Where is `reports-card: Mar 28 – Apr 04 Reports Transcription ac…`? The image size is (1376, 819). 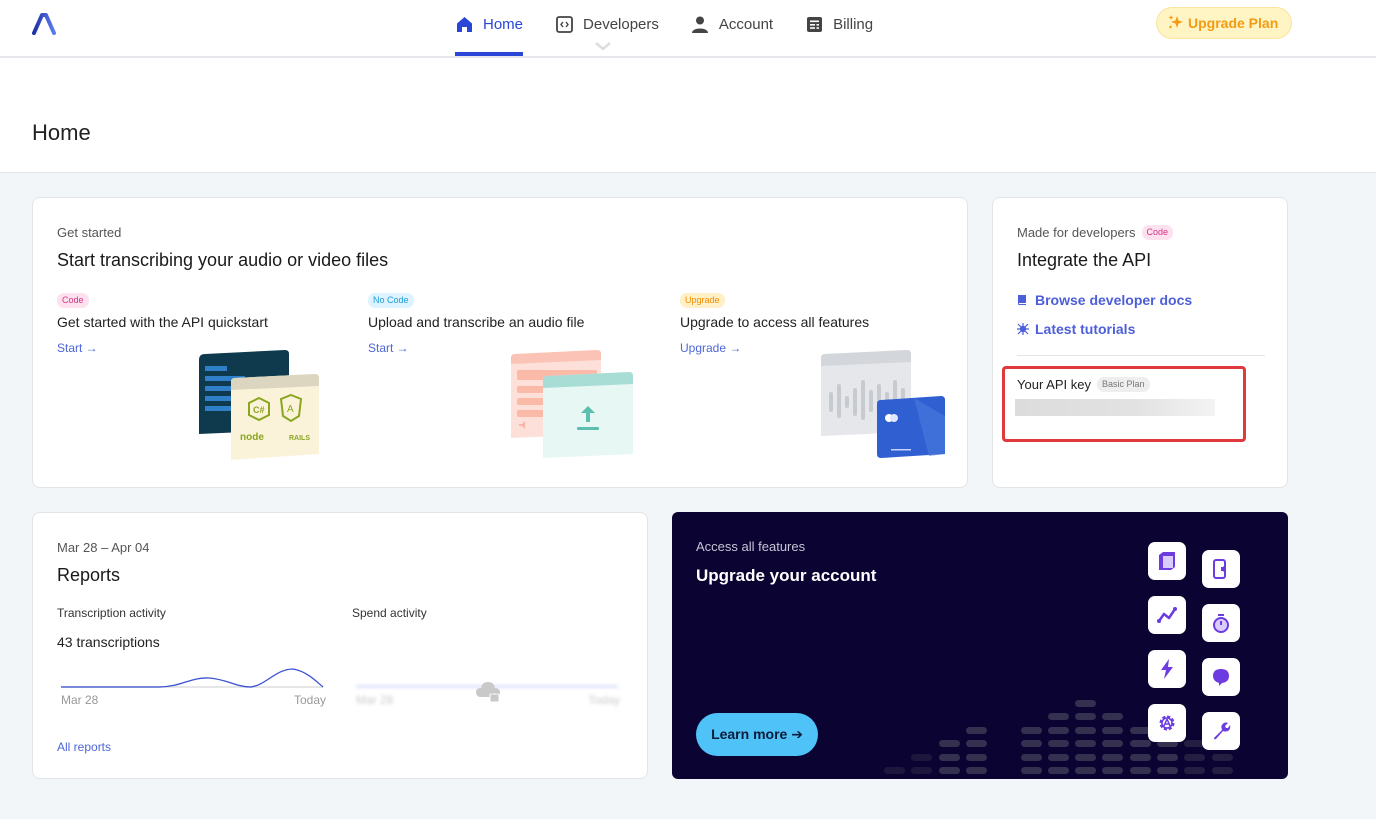
reports-card: Mar 28 – Apr 04 Reports Transcription ac… is located at coordinates (340, 645).